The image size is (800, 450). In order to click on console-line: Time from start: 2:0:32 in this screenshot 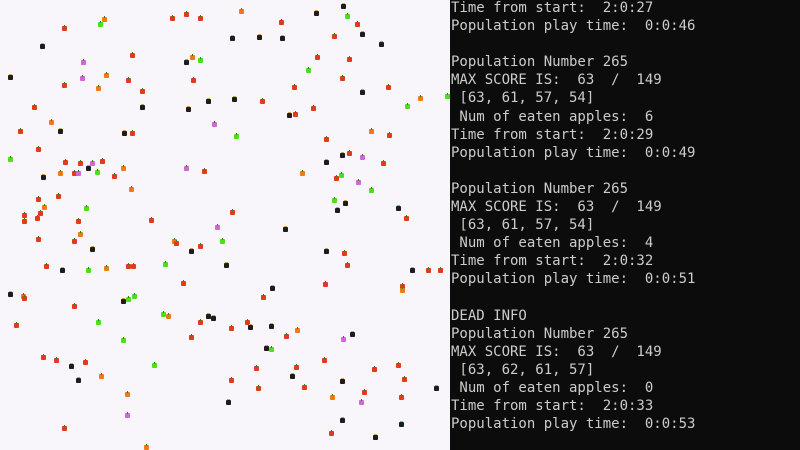, I will do `click(552, 261)`.